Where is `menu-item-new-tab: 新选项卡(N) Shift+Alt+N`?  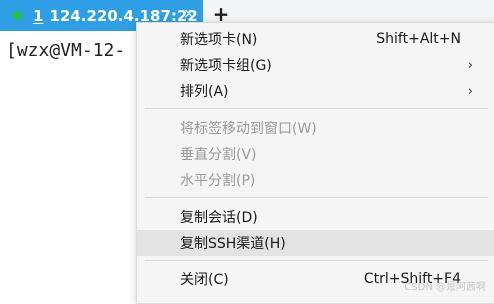
menu-item-new-tab: 新选项卡(N) Shift+Alt+N is located at coordinates (315, 39).